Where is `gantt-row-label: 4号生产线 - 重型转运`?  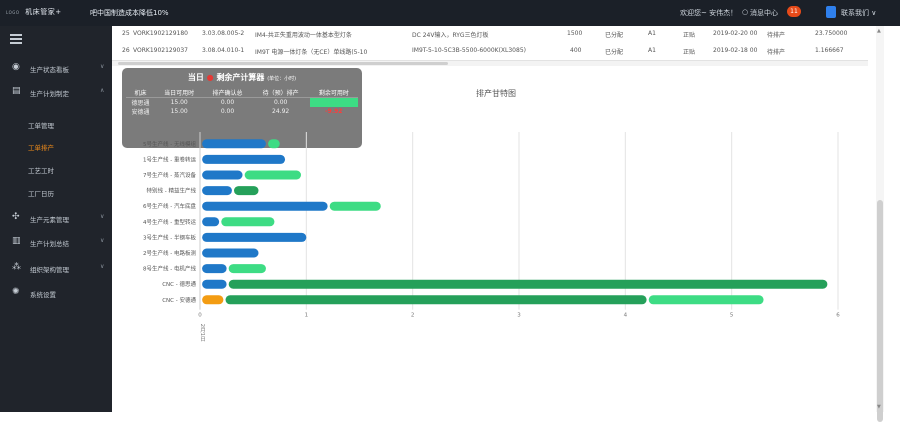 gantt-row-label: 4号生产线 - 重型转运 is located at coordinates (169, 222).